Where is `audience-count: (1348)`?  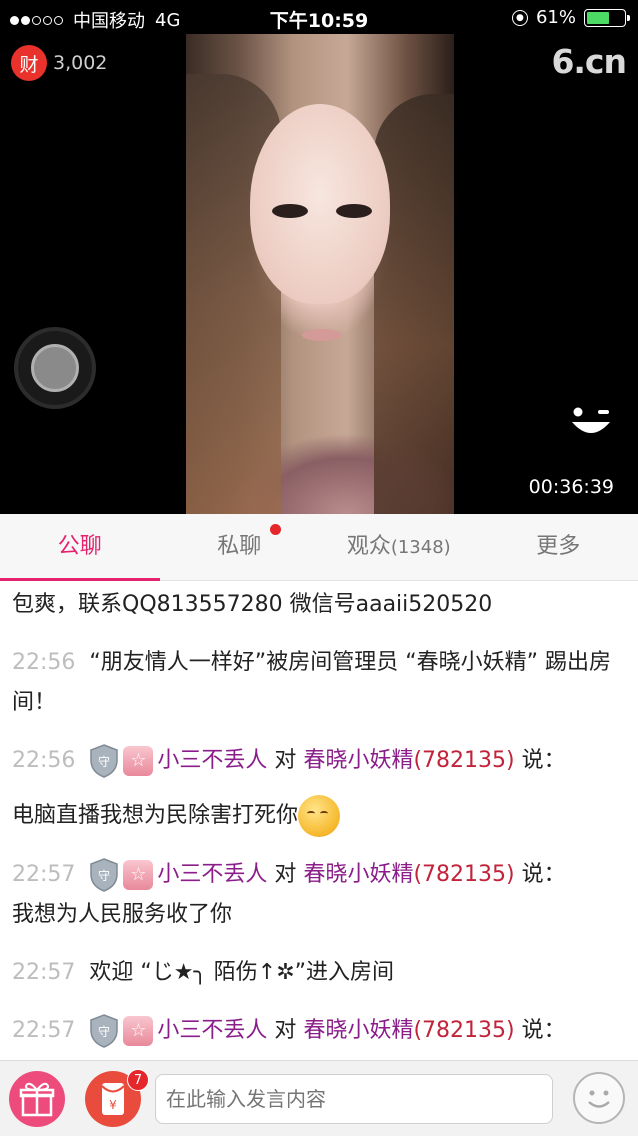
audience-count: (1348) is located at coordinates (420, 547).